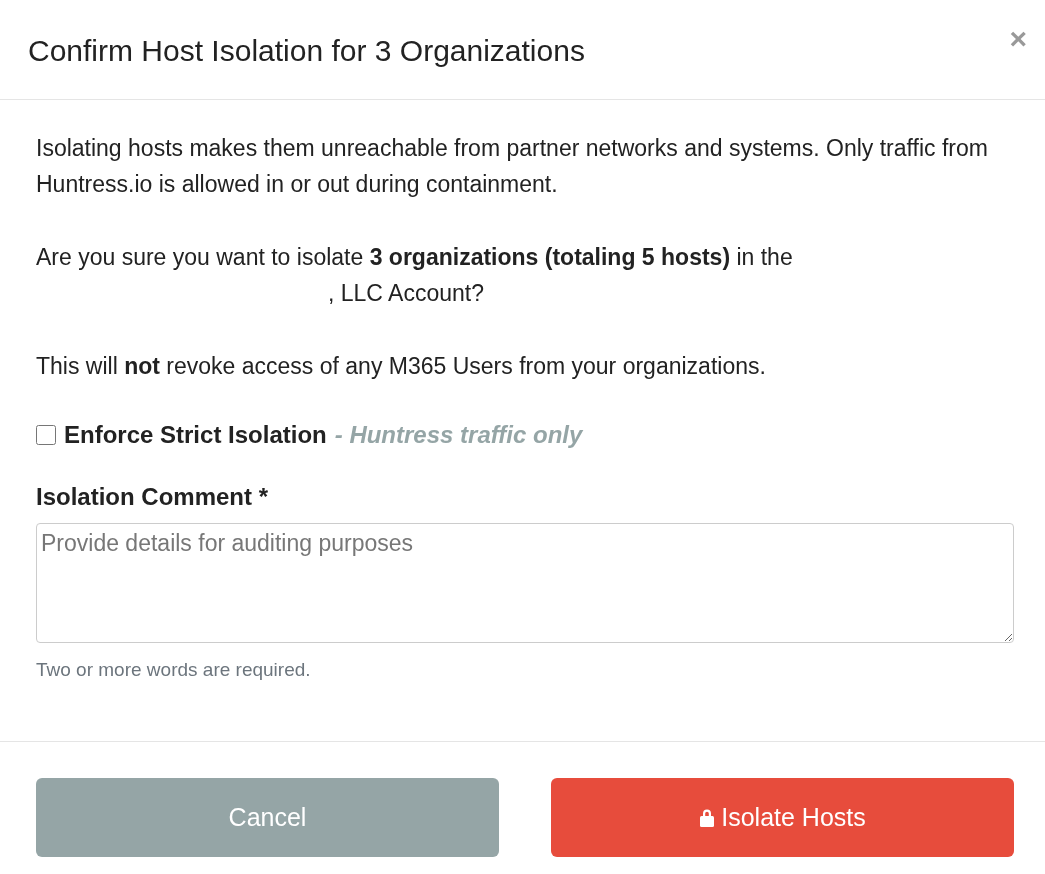  Describe the element at coordinates (406, 293) in the screenshot. I see `account-text: , LLC Account?` at that location.